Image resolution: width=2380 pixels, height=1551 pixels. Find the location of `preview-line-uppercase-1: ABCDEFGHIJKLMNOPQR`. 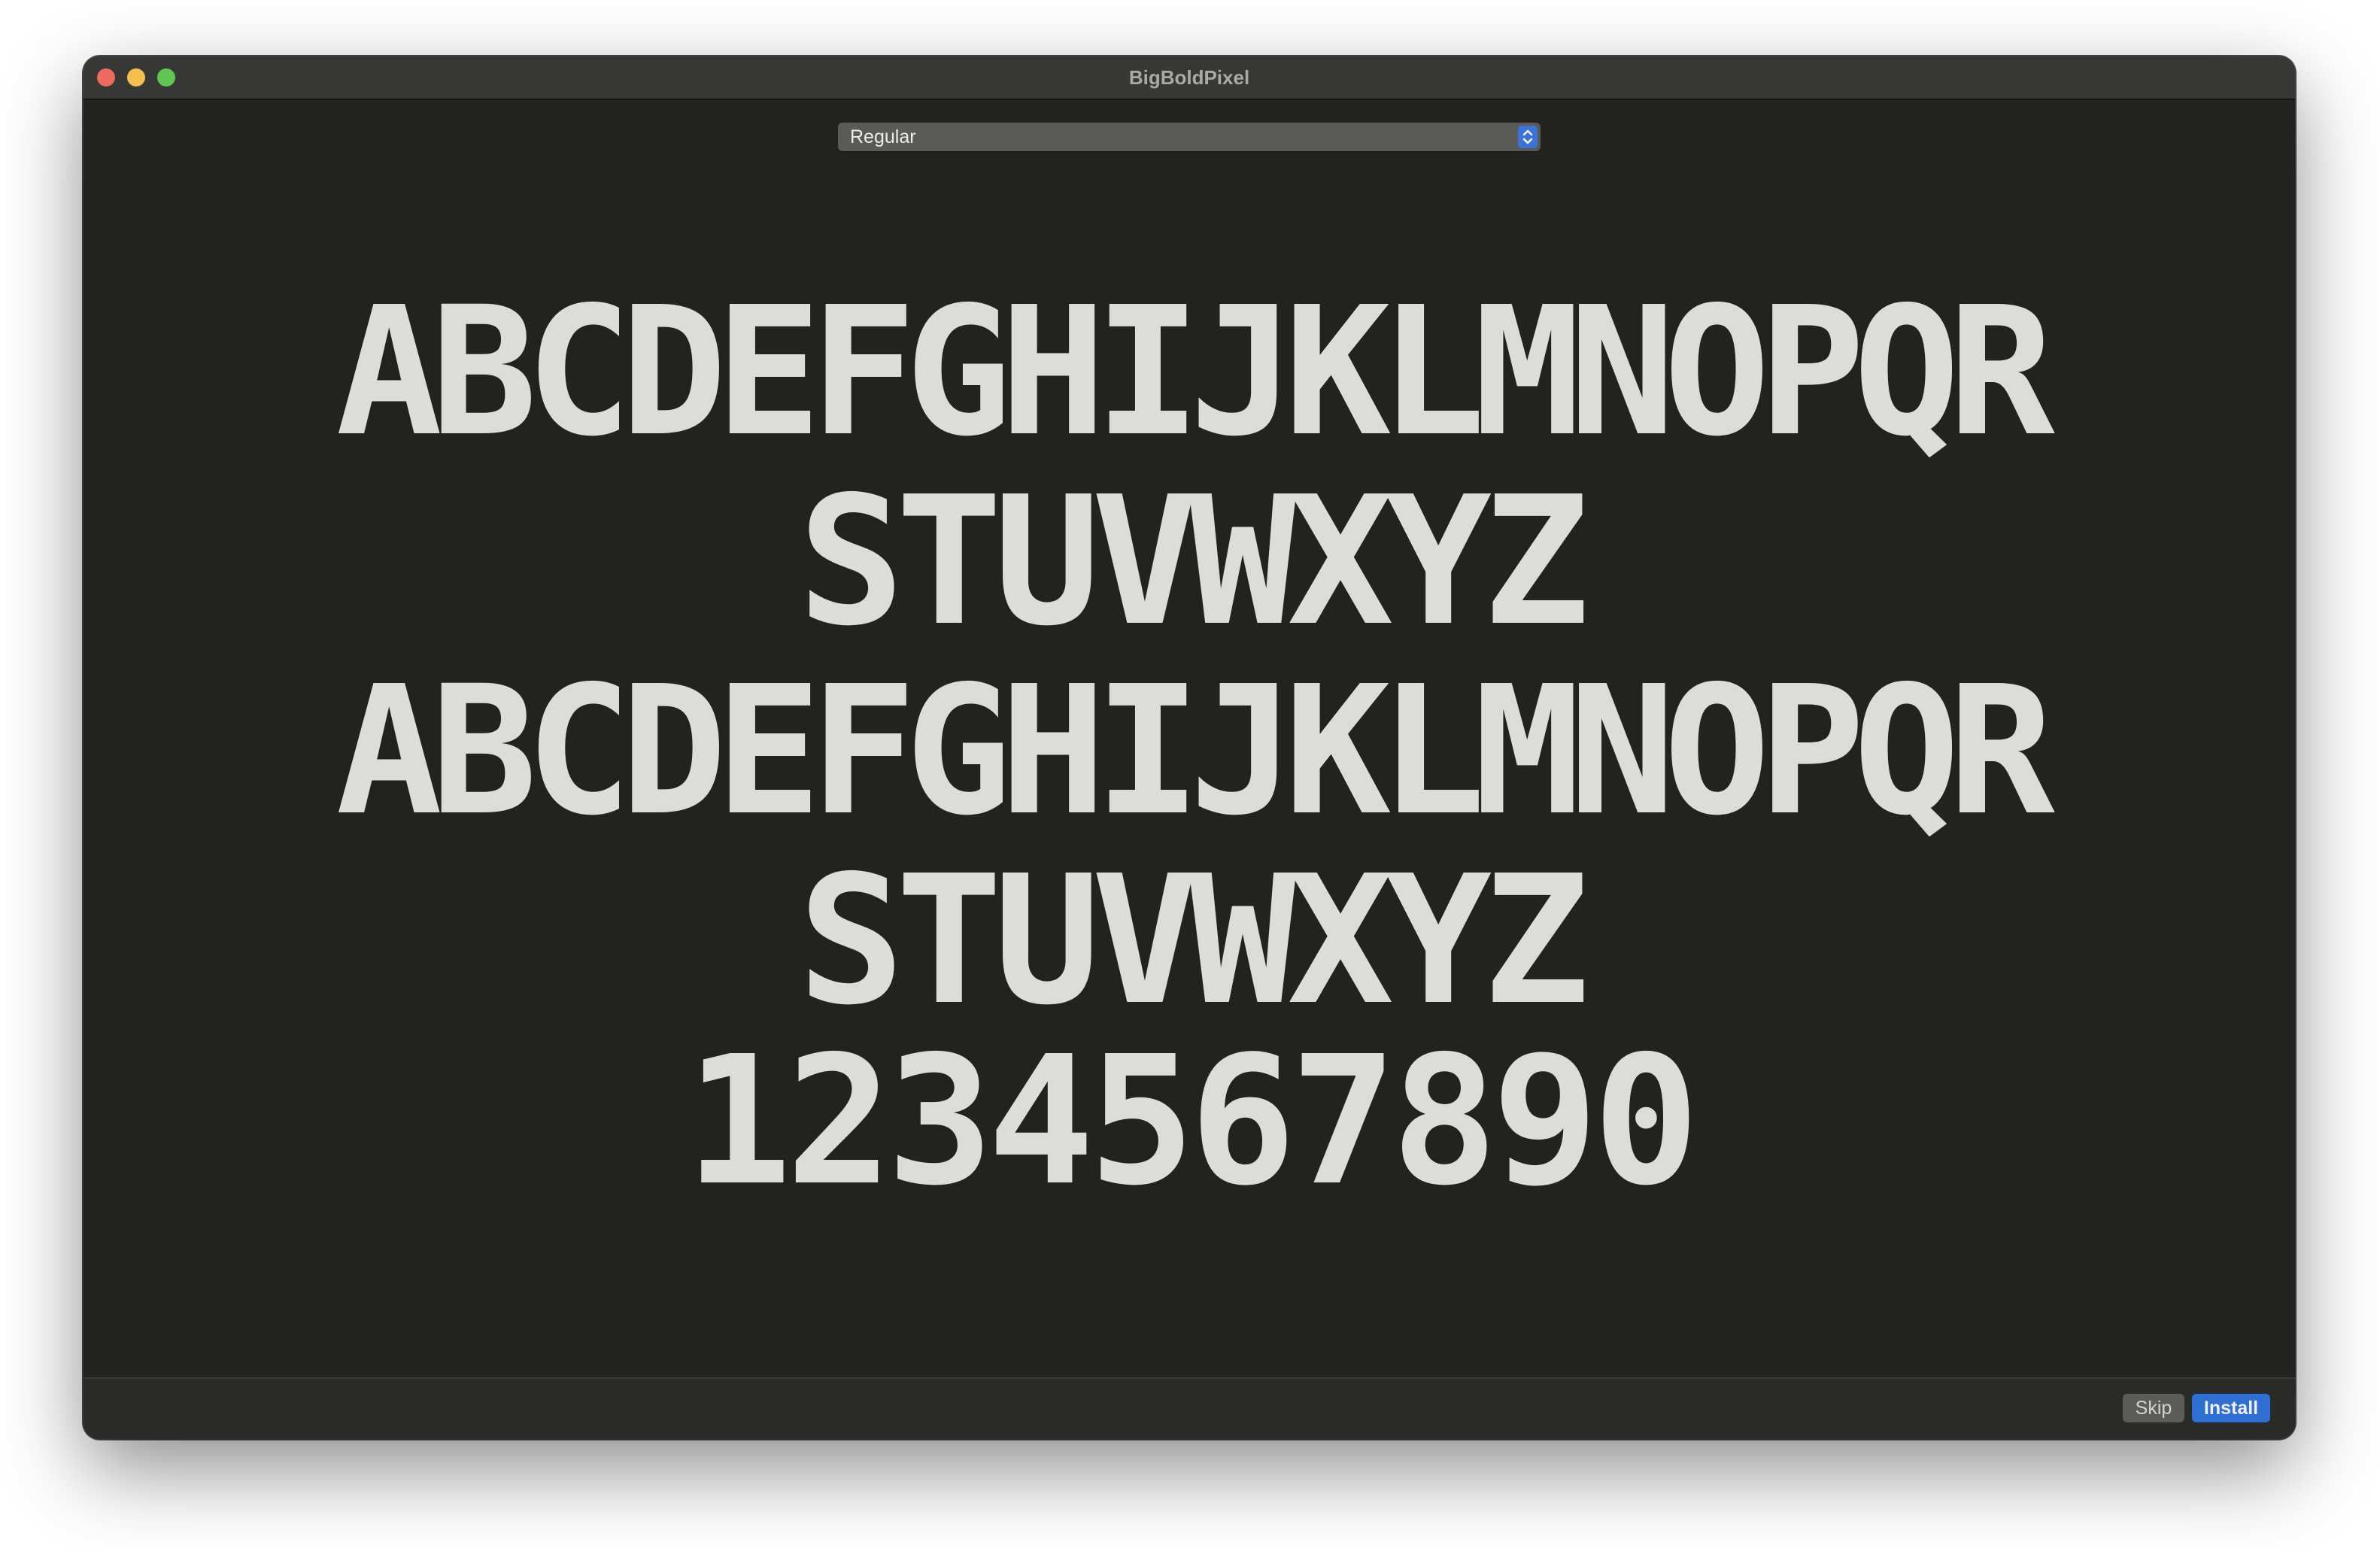

preview-line-uppercase-1: ABCDEFGHIJKLMNOPQR is located at coordinates (1195, 372).